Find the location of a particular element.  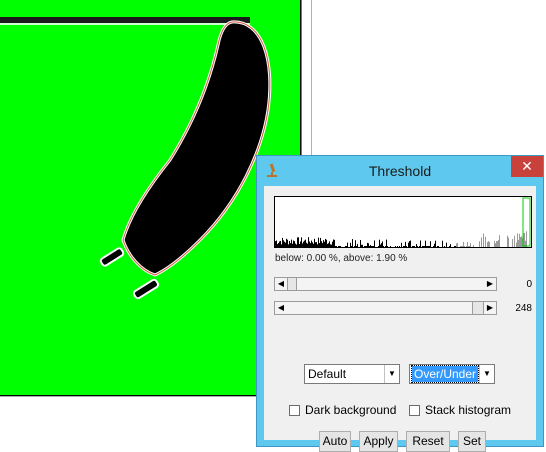

display-mode-select: Over/Under ▼ is located at coordinates (452, 374).